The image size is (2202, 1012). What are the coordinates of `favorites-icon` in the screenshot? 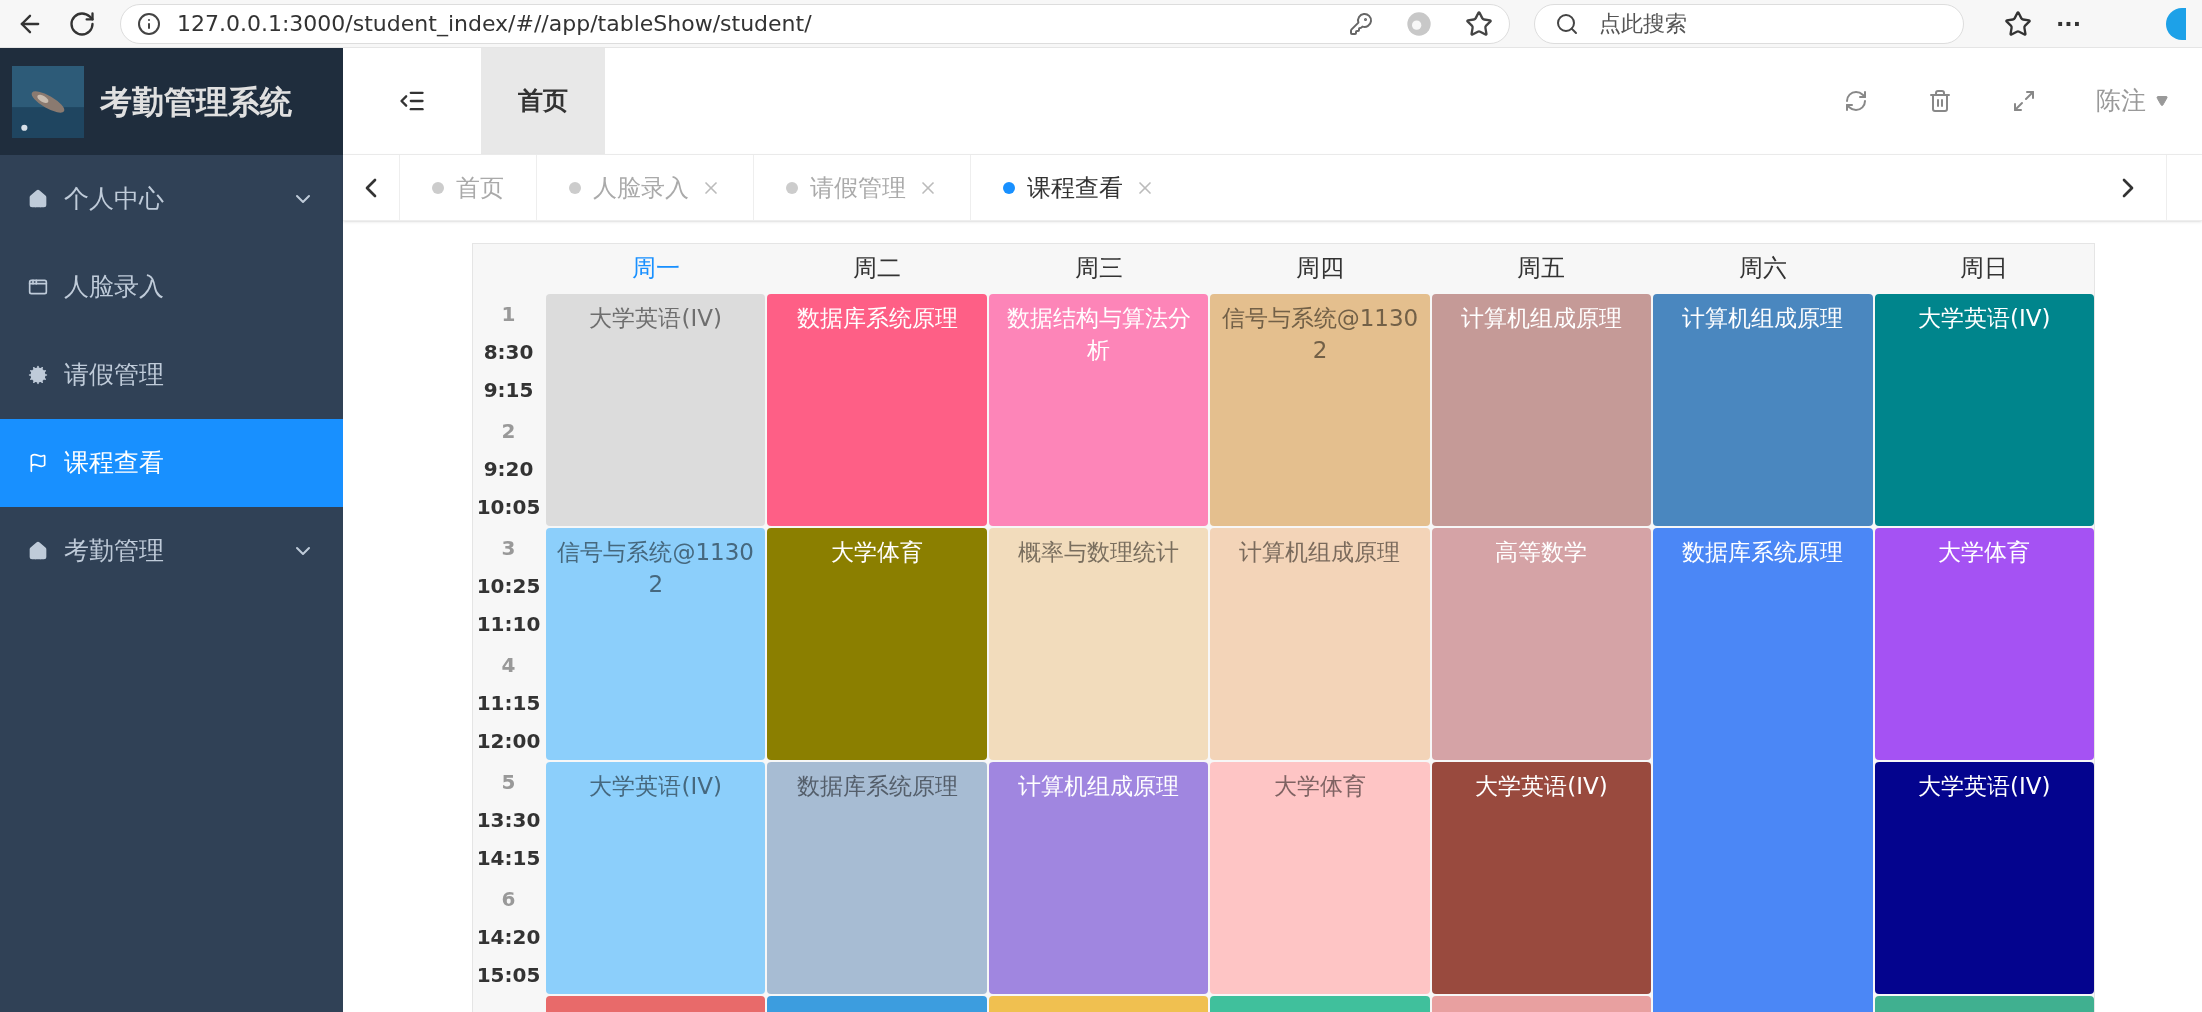 It's located at (2018, 23).